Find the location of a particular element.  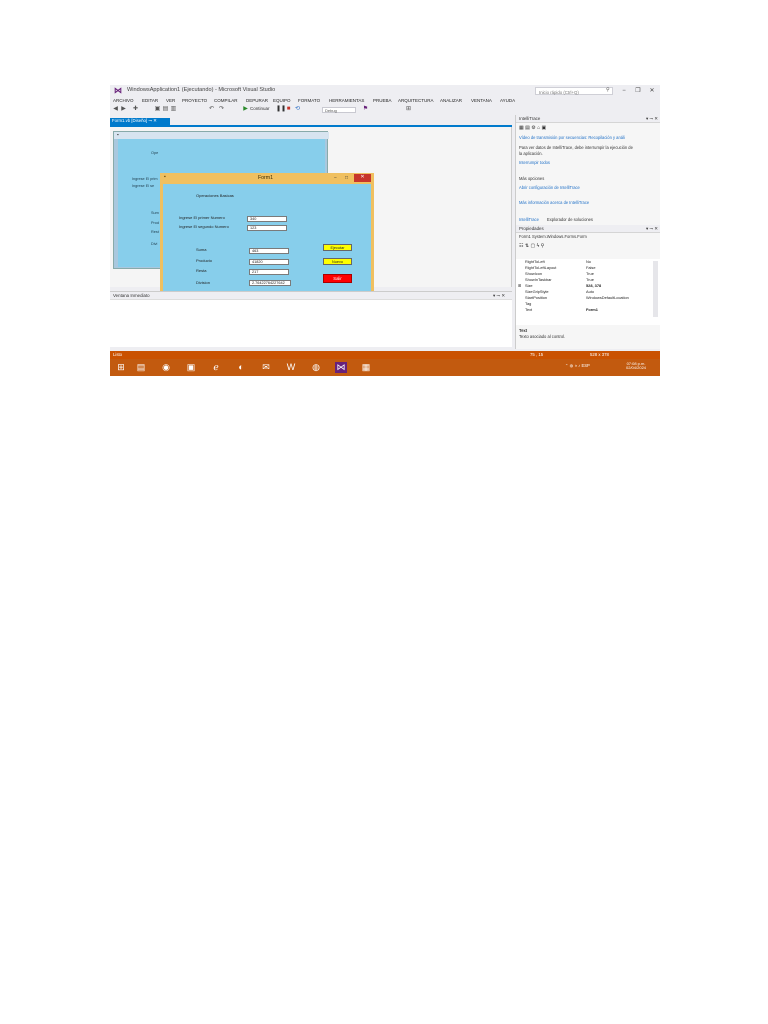

restart-icon: ⟲ is located at coordinates (297, 109).